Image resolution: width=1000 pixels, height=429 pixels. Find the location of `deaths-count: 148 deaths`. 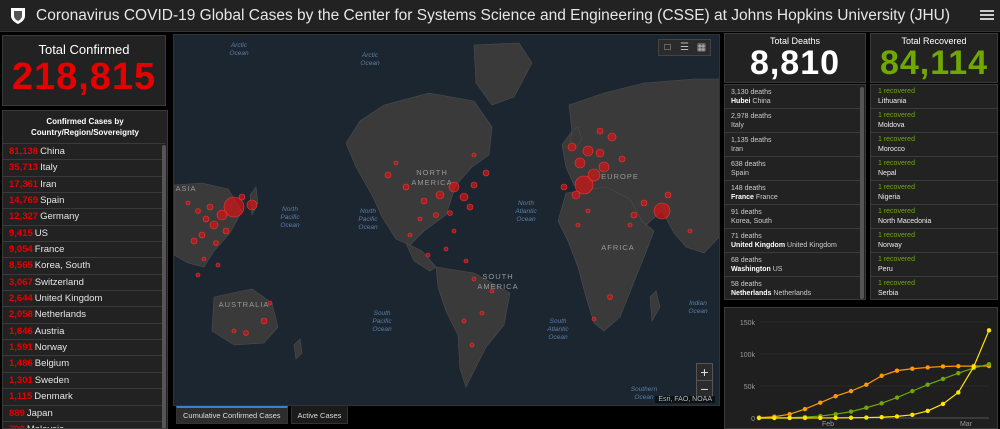

deaths-count: 148 deaths is located at coordinates (748, 188).